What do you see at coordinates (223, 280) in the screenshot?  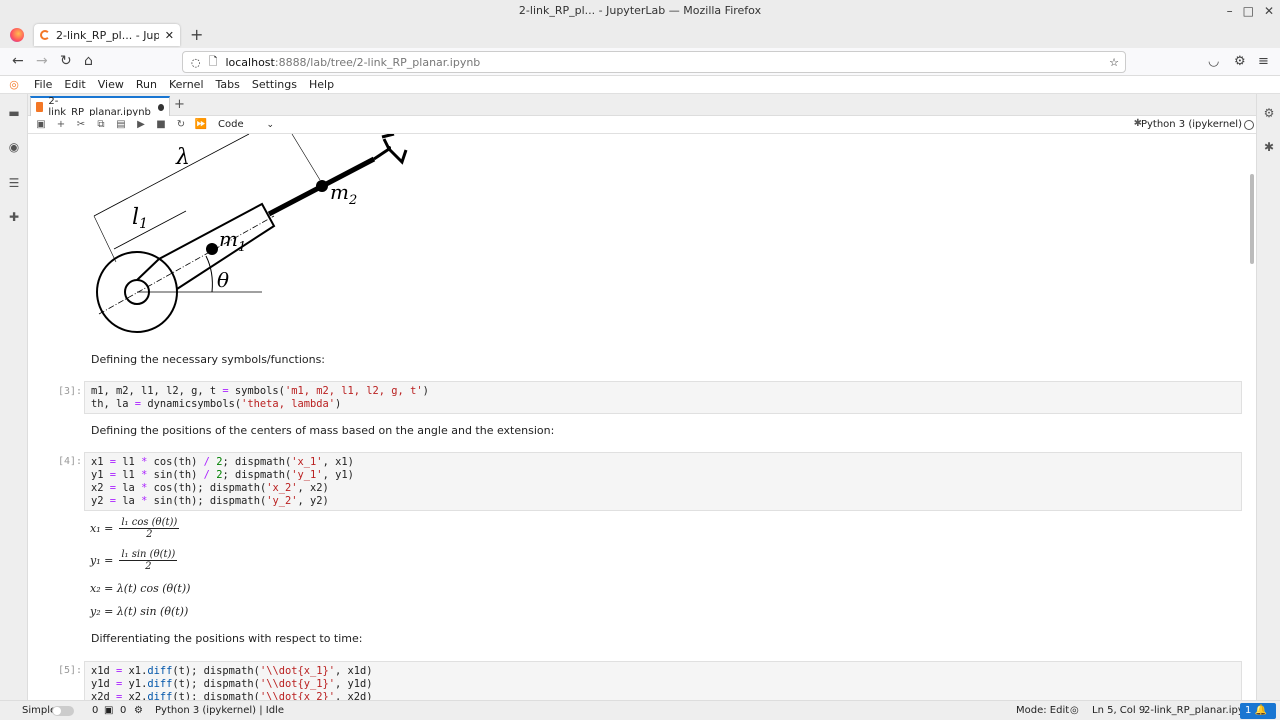 I see `theta-label: θ` at bounding box center [223, 280].